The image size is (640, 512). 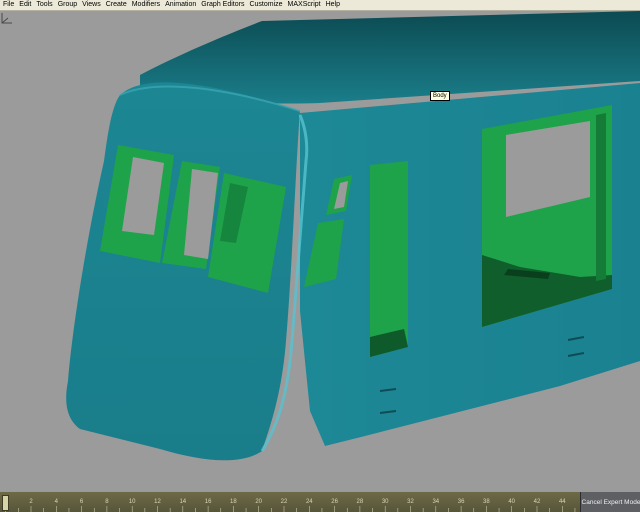 What do you see at coordinates (31, 502) in the screenshot?
I see `frame-tick-label: 2` at bounding box center [31, 502].